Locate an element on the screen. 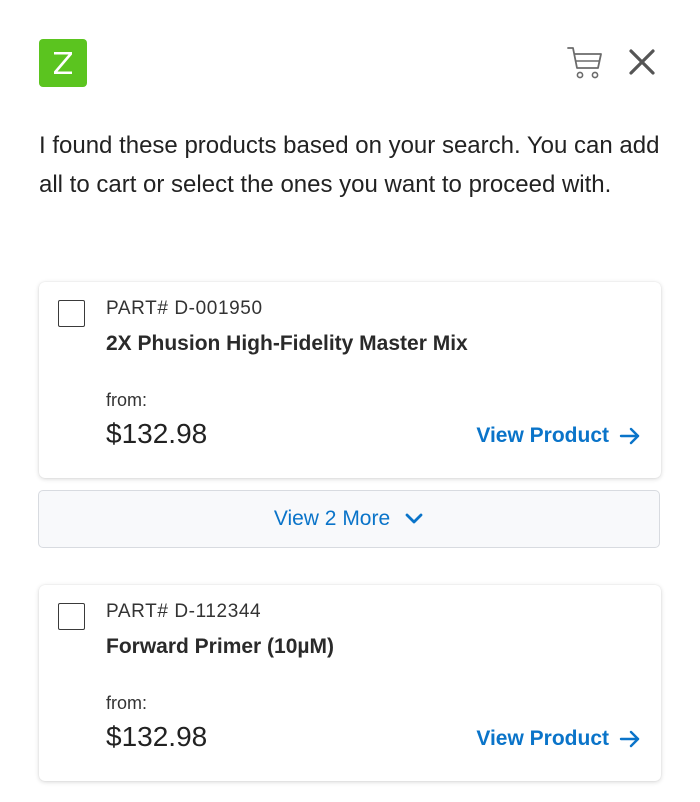 The image size is (700, 802). view-more-button: View 2 More is located at coordinates (349, 519).